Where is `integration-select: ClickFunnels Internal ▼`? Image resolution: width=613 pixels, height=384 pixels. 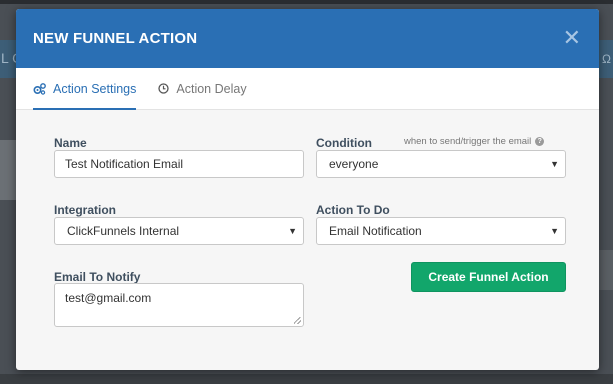 integration-select: ClickFunnels Internal ▼ is located at coordinates (179, 231).